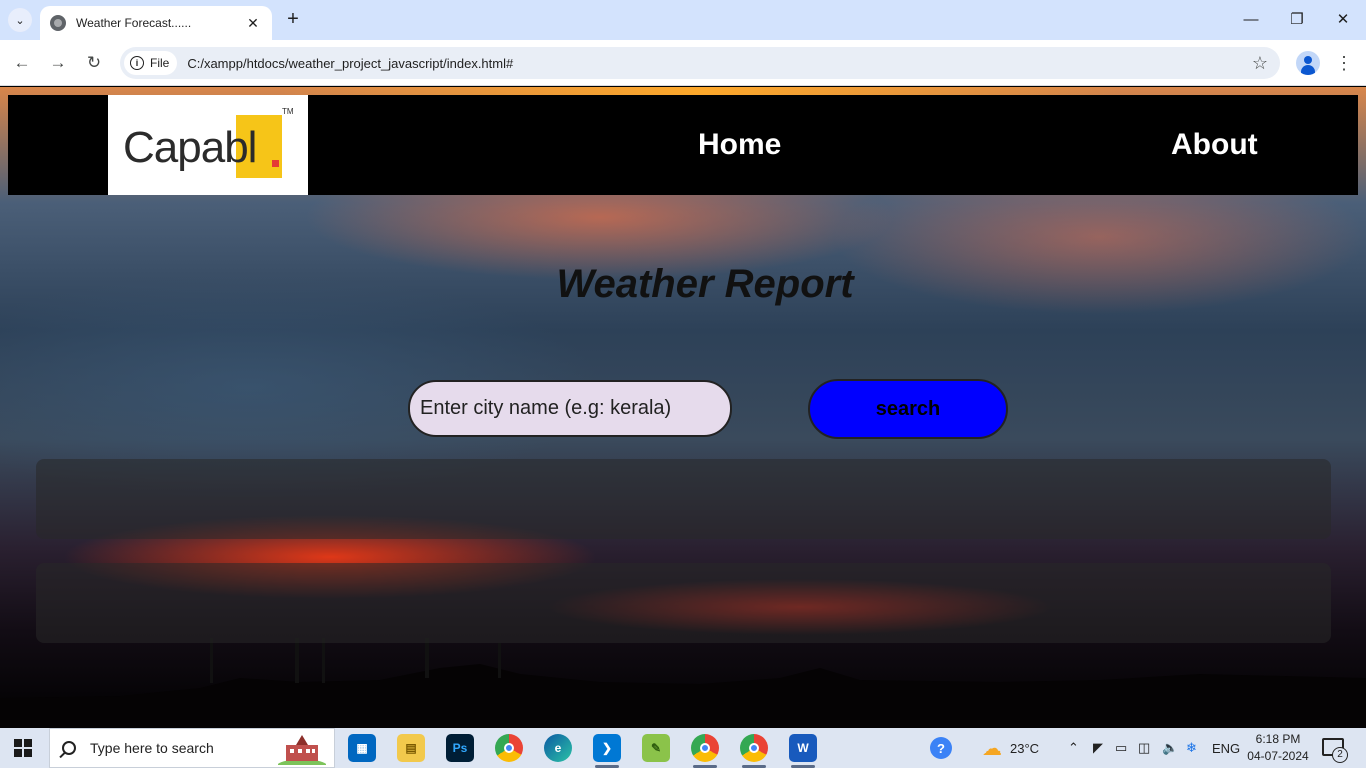  I want to click on file-explorer-icon: ▤, so click(411, 748).